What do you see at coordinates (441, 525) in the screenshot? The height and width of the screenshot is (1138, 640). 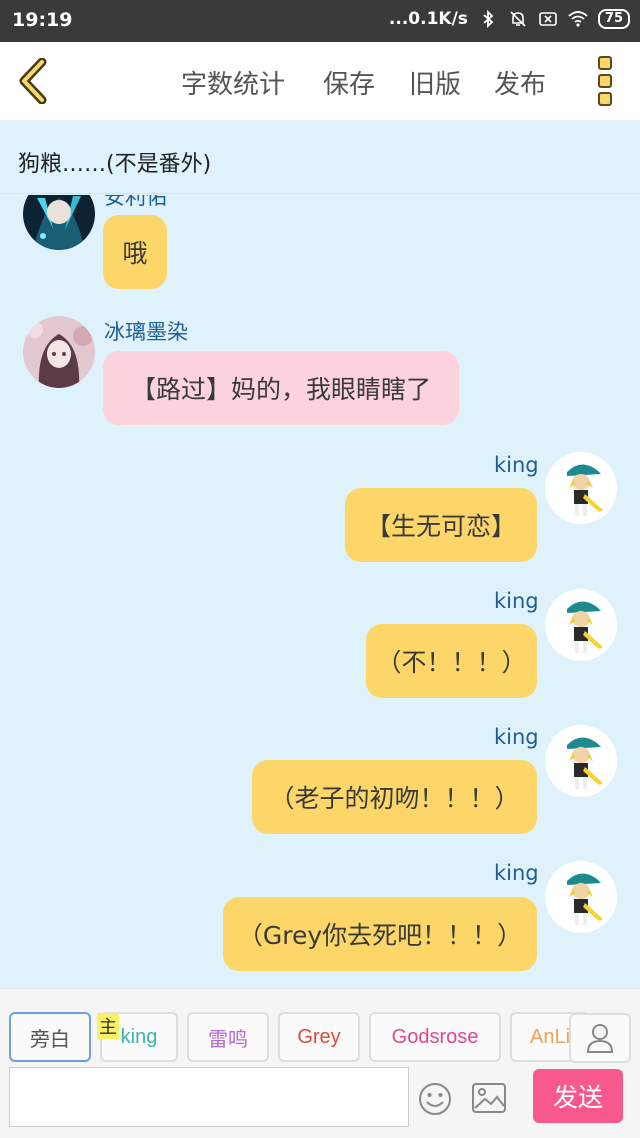 I see `message-bubble: 【生无可恋】` at bounding box center [441, 525].